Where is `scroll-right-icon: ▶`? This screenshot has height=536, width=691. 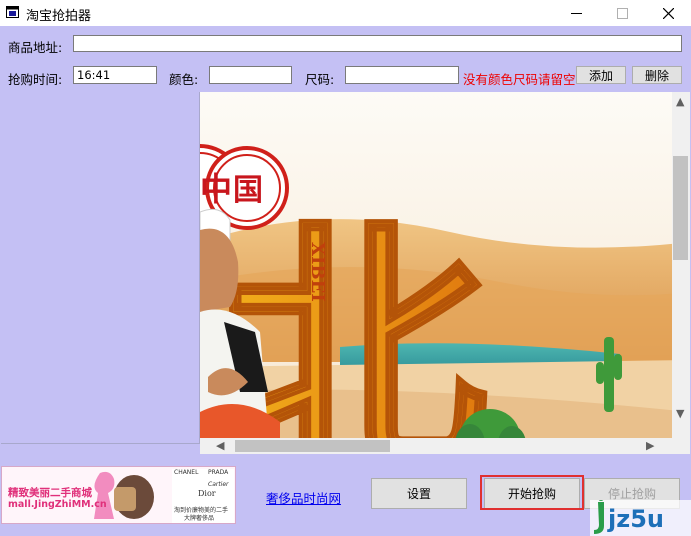
scroll-right-icon: ▶ is located at coordinates (650, 446).